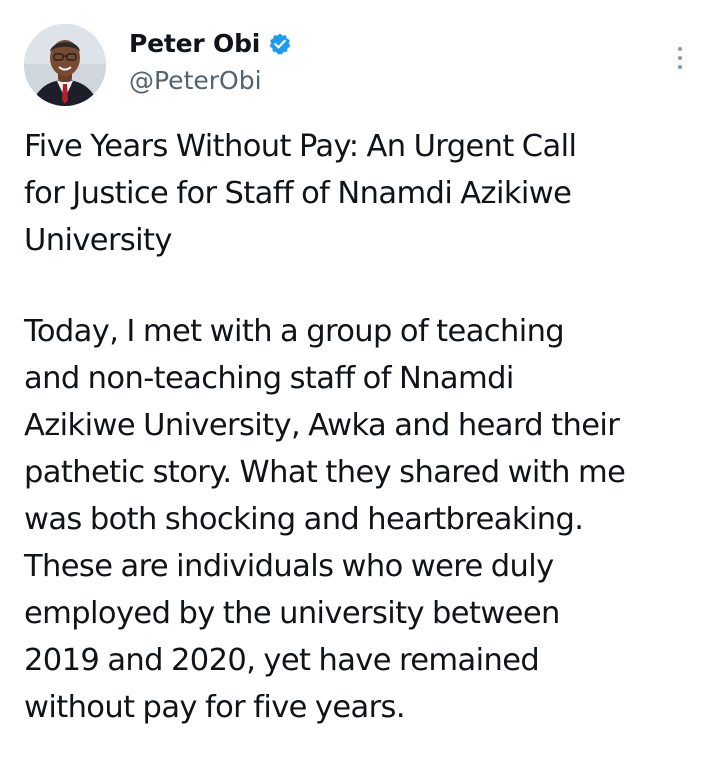 The image size is (720, 761). I want to click on avatar-image, so click(65, 65).